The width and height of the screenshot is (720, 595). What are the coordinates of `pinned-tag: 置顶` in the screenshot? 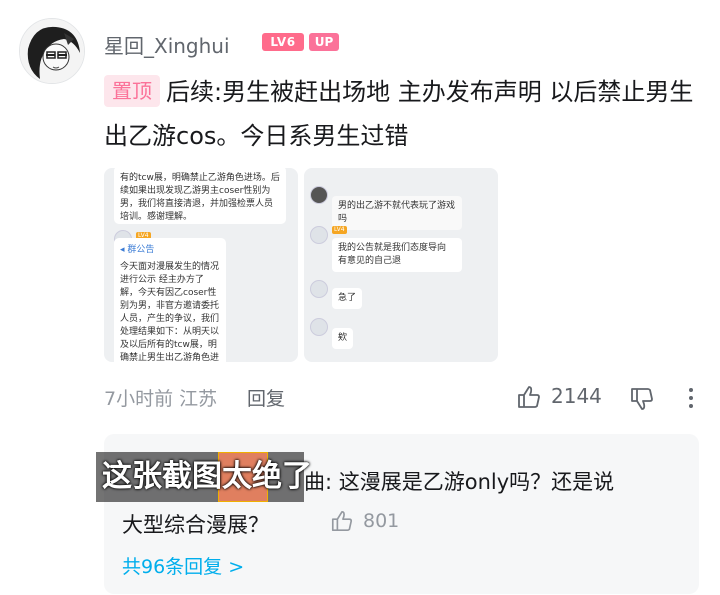 It's located at (132, 91).